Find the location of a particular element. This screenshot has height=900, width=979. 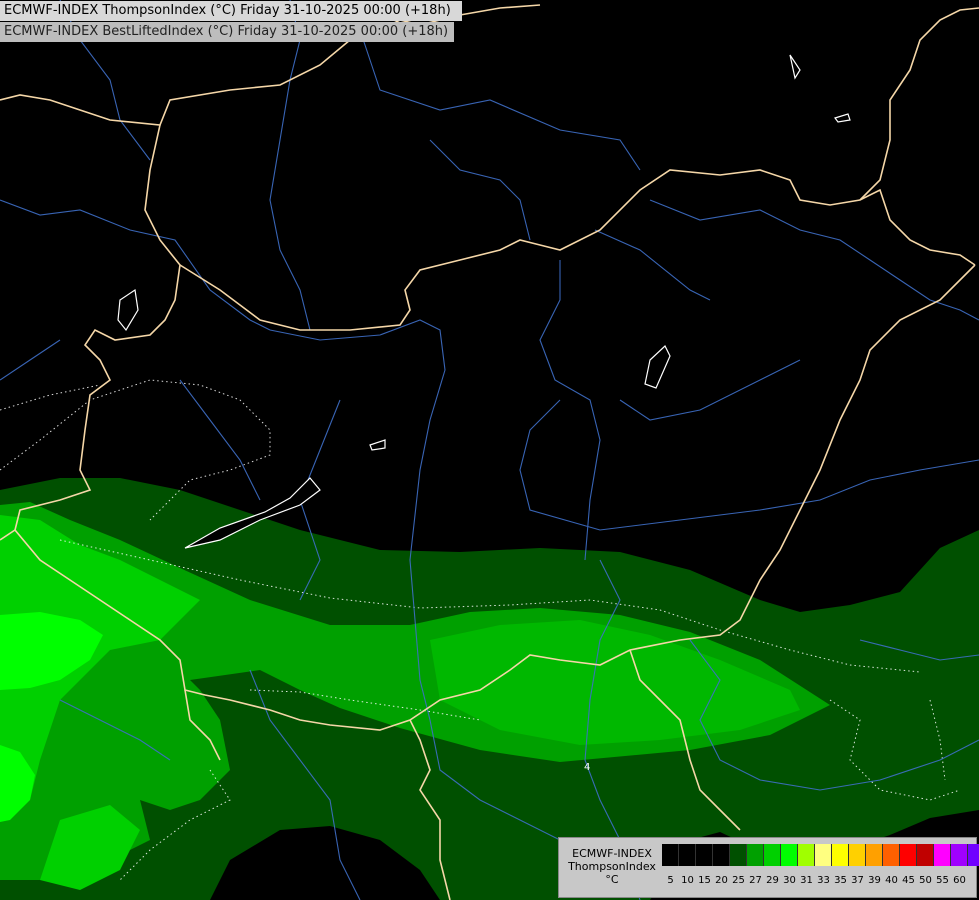

legend-unit: °C is located at coordinates (612, 879).